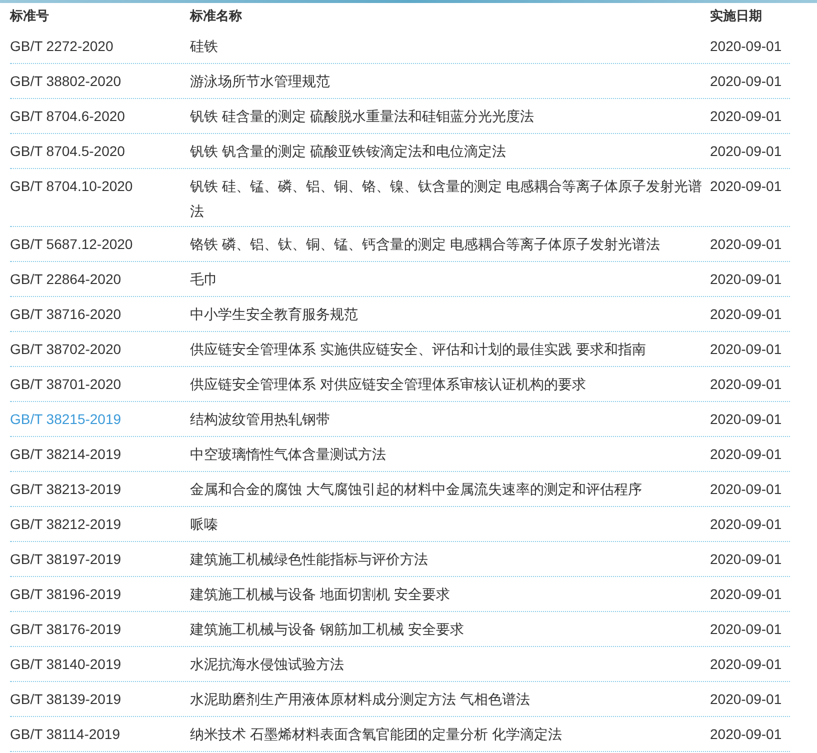 The height and width of the screenshot is (753, 817). What do you see at coordinates (388, 384) in the screenshot?
I see `standard-name: 供应链安全管理体系 对供应链安全管理体系审核认证机构的要求` at bounding box center [388, 384].